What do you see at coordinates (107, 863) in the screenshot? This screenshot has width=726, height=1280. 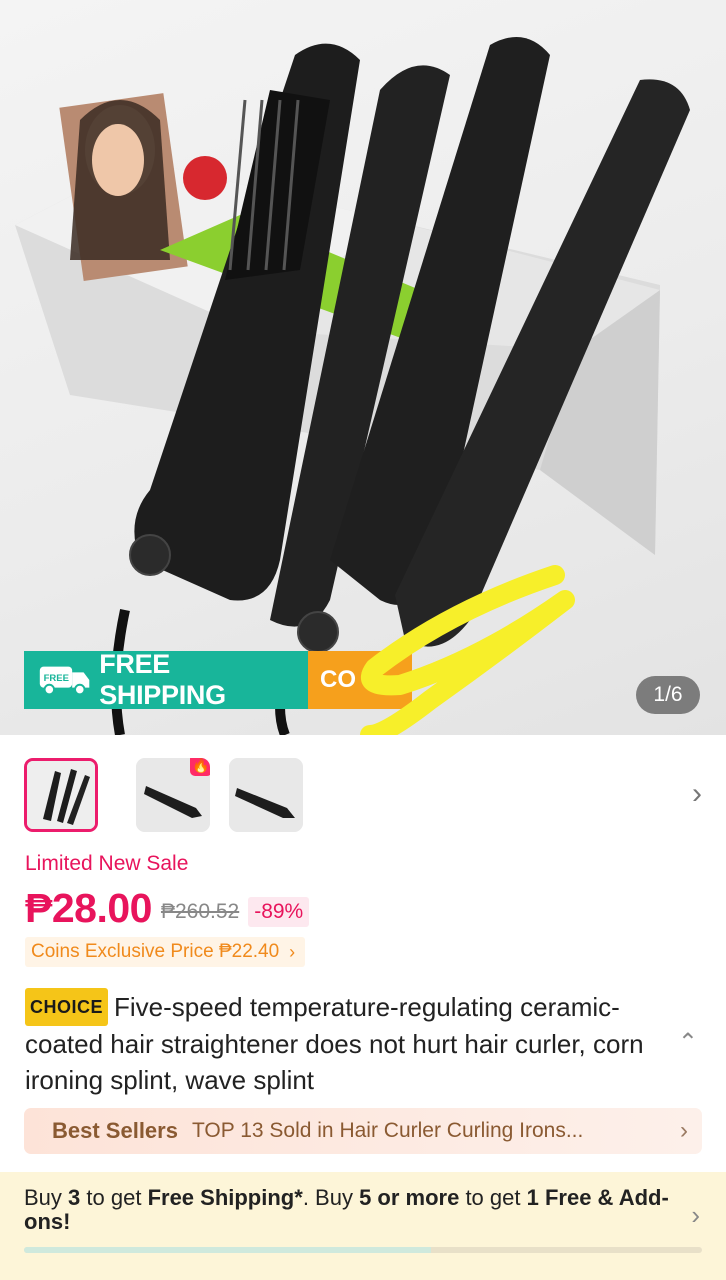 I see `limited-sale-label: Limited New Sale` at bounding box center [107, 863].